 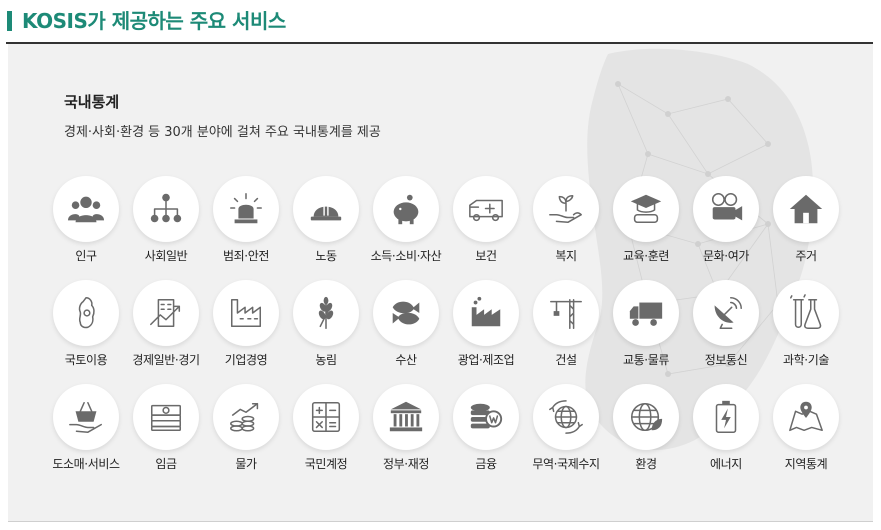 I want to click on category-item-education: 교육·훈련, so click(x=646, y=226).